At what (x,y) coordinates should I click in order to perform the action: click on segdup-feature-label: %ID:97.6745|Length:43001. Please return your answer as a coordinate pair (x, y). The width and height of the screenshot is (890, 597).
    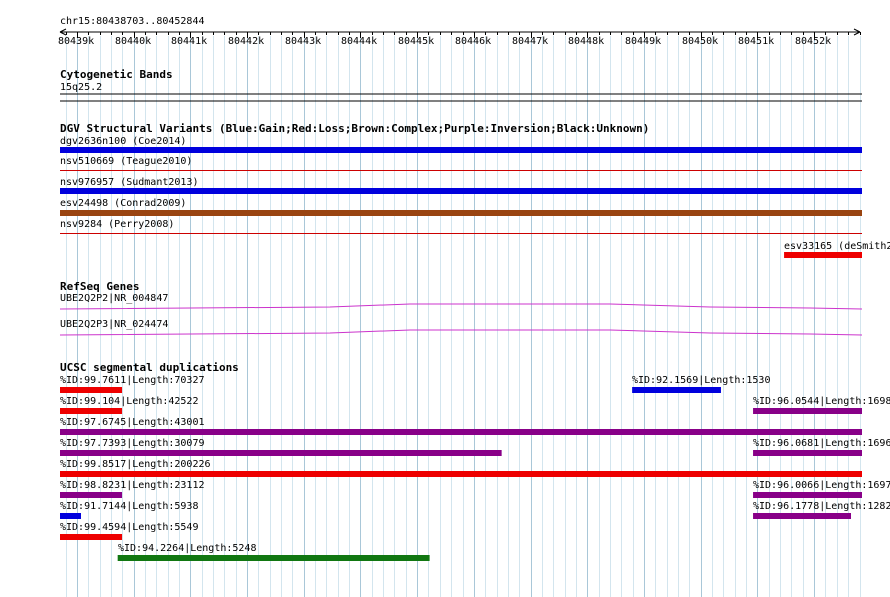
    Looking at the image, I should click on (132, 422).